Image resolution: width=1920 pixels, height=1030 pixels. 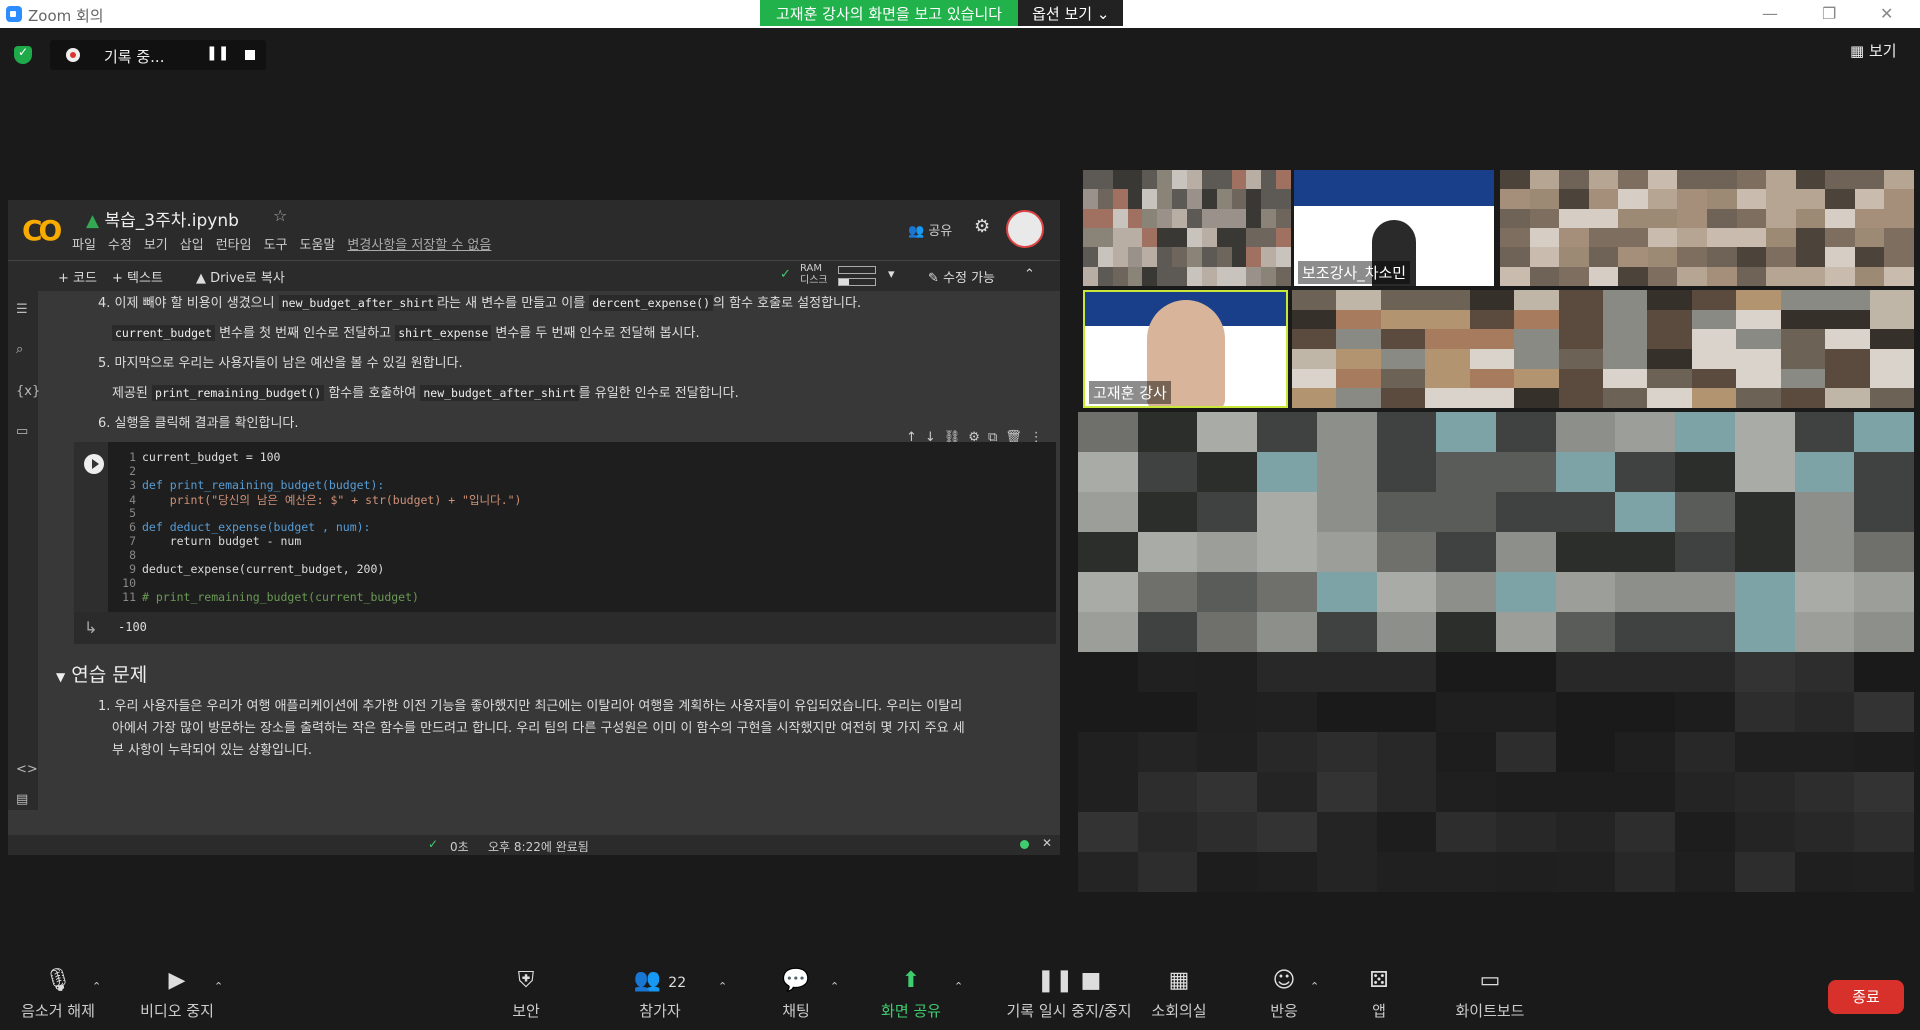 I want to click on menu-insert: 삽입, so click(x=192, y=243).